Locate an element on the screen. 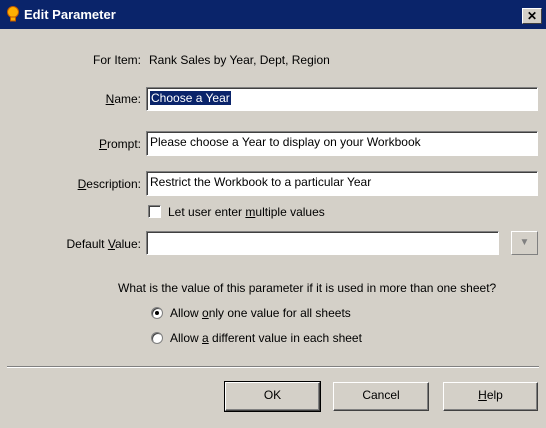 The image size is (546, 428). separator-highlight is located at coordinates (273, 367).